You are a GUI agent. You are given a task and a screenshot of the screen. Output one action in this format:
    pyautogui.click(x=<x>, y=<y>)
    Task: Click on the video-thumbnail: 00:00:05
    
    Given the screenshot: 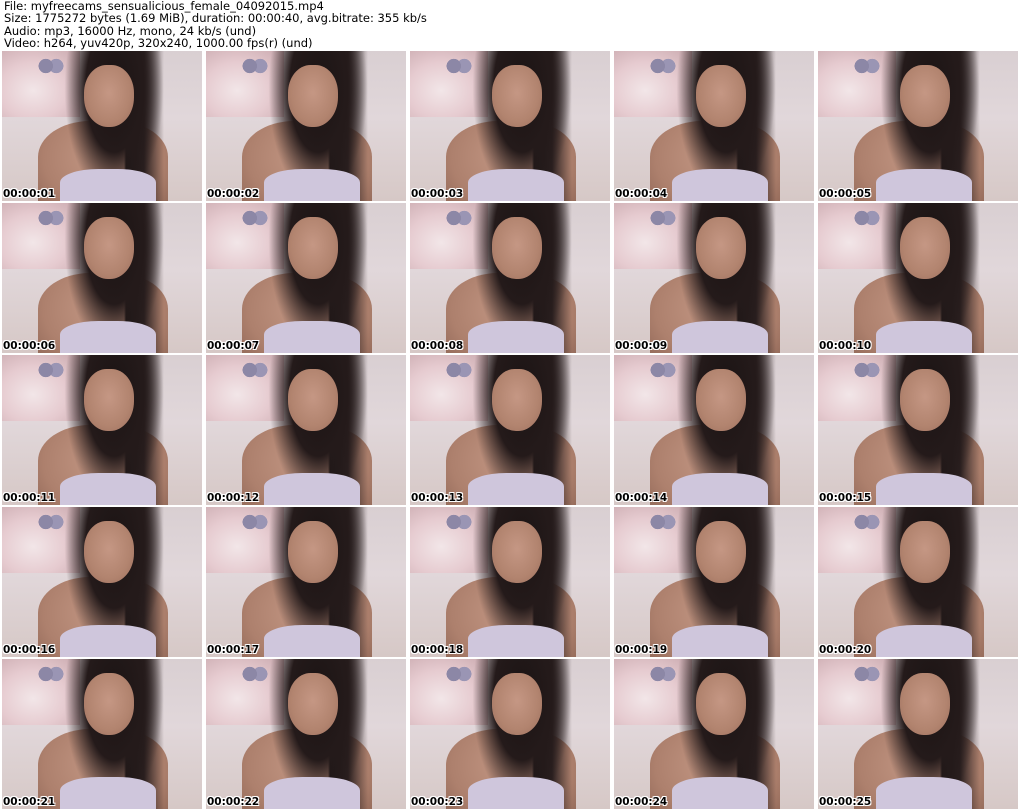 What is the action you would take?
    pyautogui.click(x=918, y=126)
    